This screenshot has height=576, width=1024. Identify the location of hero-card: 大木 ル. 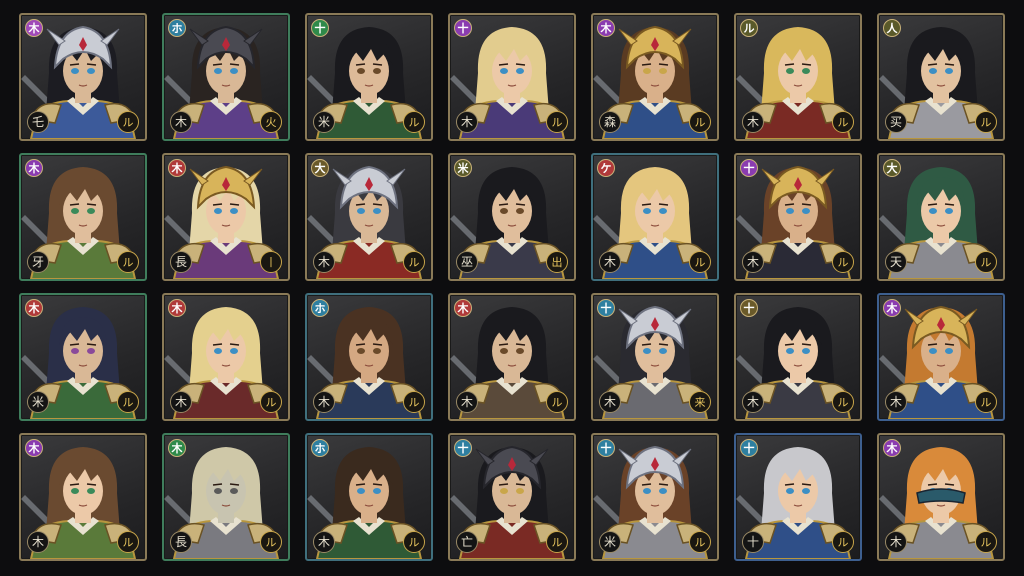
(369, 217).